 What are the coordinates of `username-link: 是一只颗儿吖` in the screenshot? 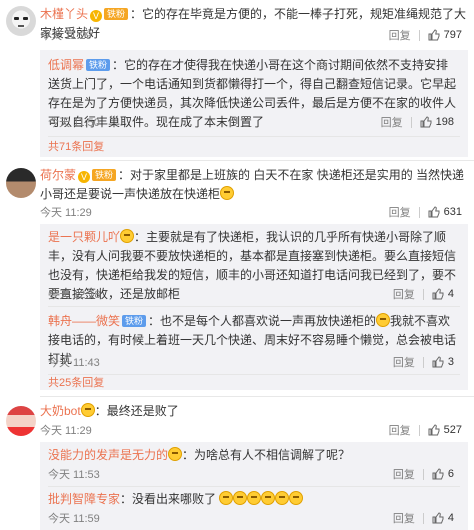 It's located at (84, 237).